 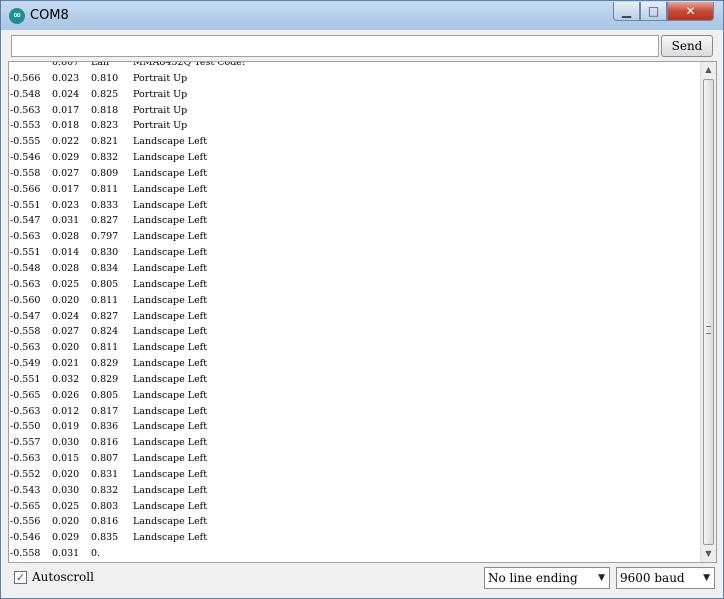 I want to click on autoscroll-label: Autoscroll, so click(x=63, y=577).